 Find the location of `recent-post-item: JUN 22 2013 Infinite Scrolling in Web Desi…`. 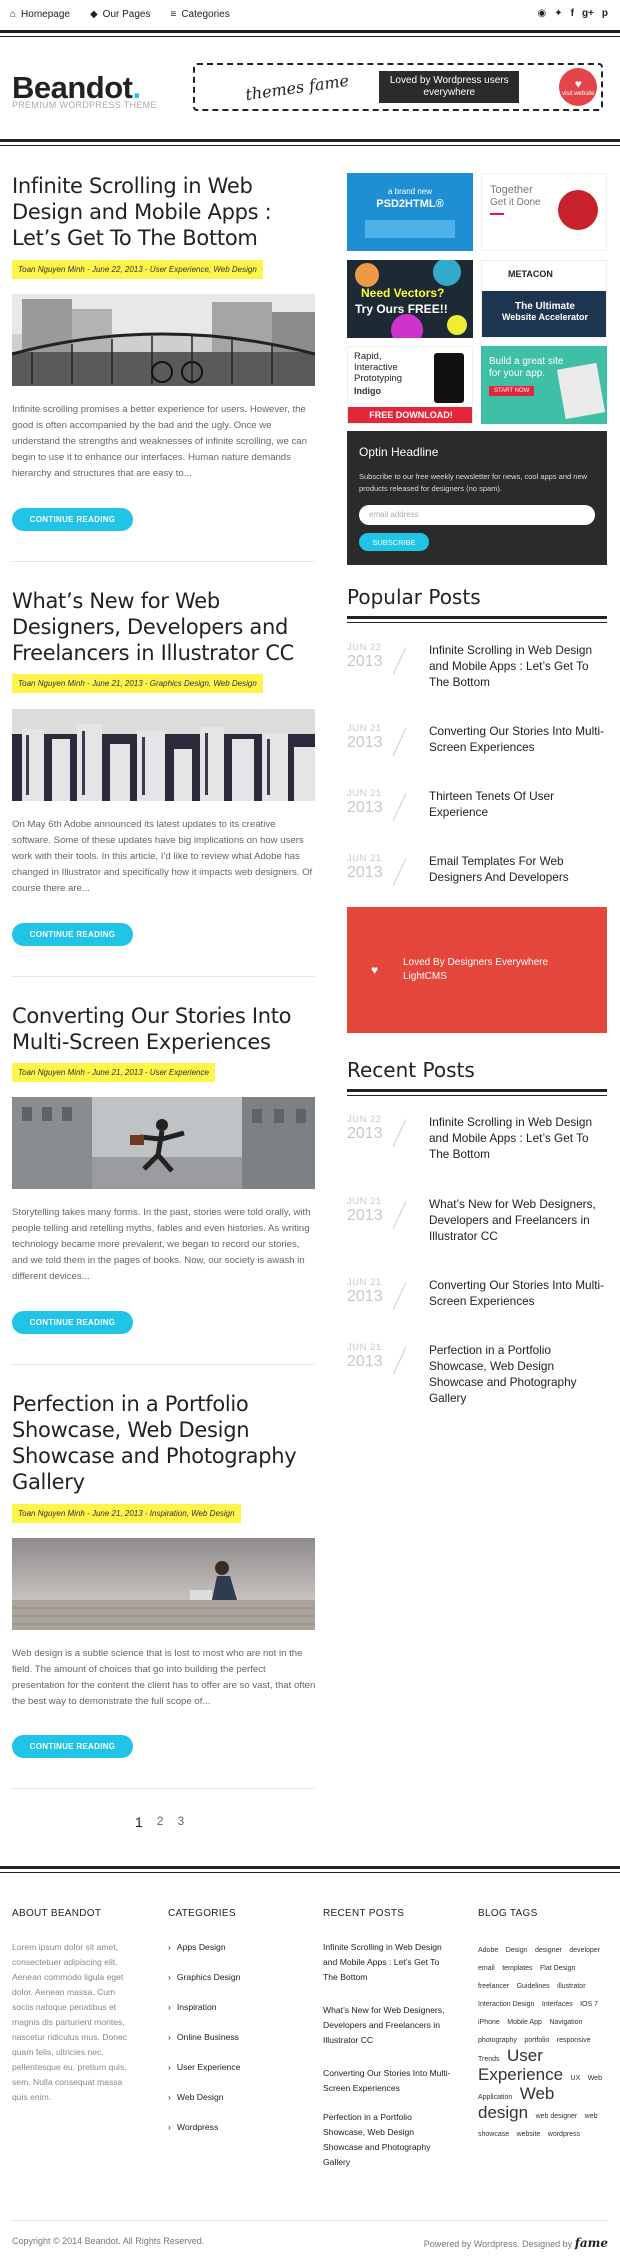

recent-post-item: JUN 22 2013 Infinite Scrolling in Web Desi… is located at coordinates (477, 1138).